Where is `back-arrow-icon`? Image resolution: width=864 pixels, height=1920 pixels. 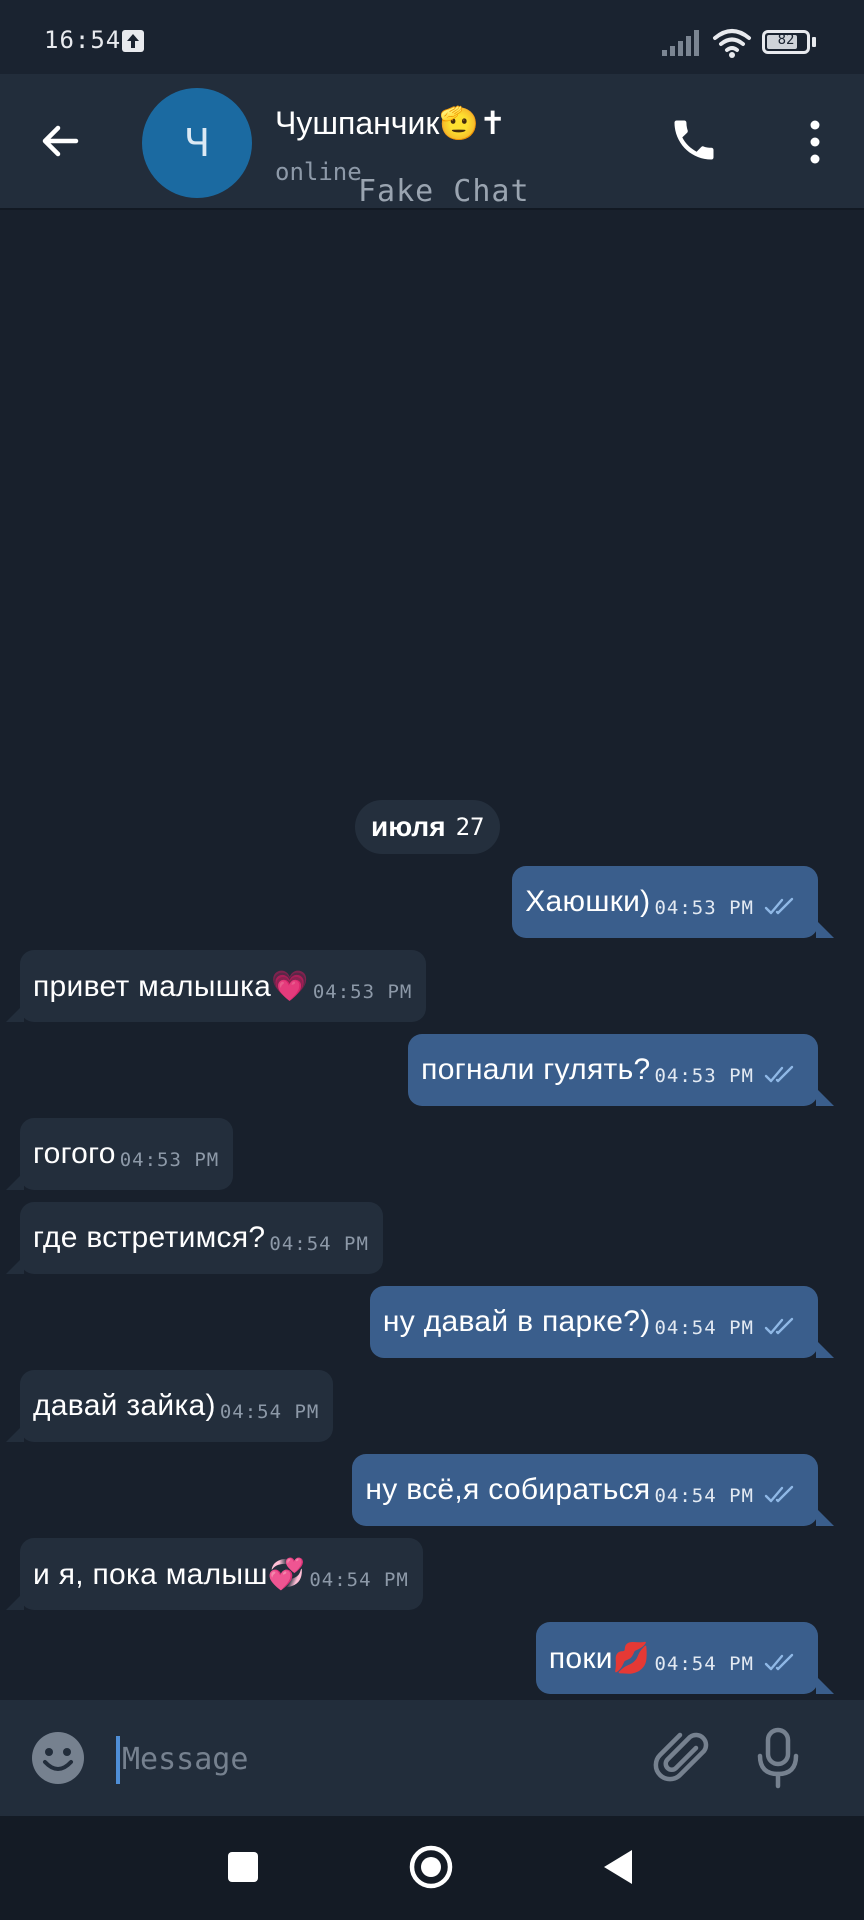 back-arrow-icon is located at coordinates (61, 141).